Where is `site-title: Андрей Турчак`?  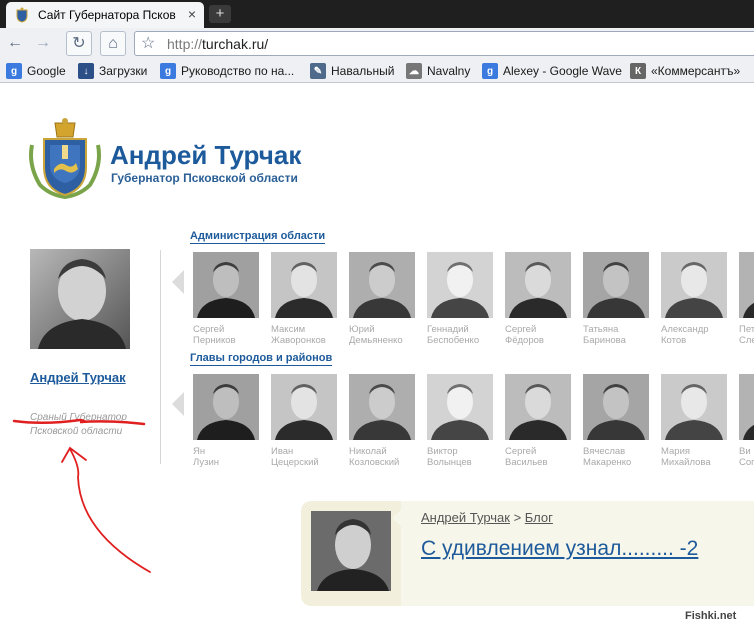
site-title: Андрей Турчак is located at coordinates (205, 155).